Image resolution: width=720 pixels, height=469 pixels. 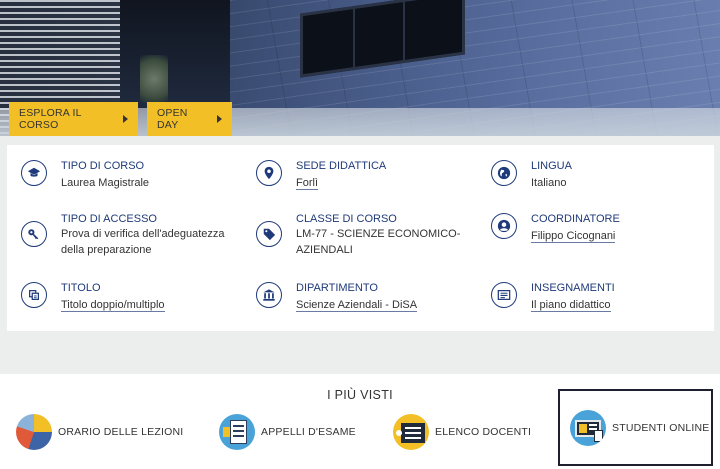 I want to click on institution-icon, so click(x=269, y=295).